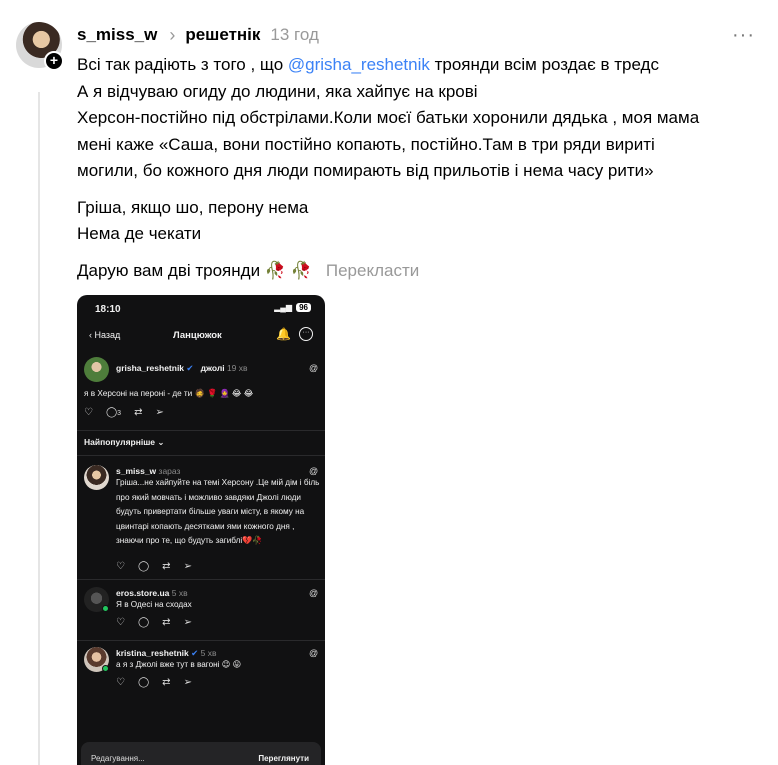  Describe the element at coordinates (294, 34) in the screenshot. I see `post-time: 13 год` at that location.